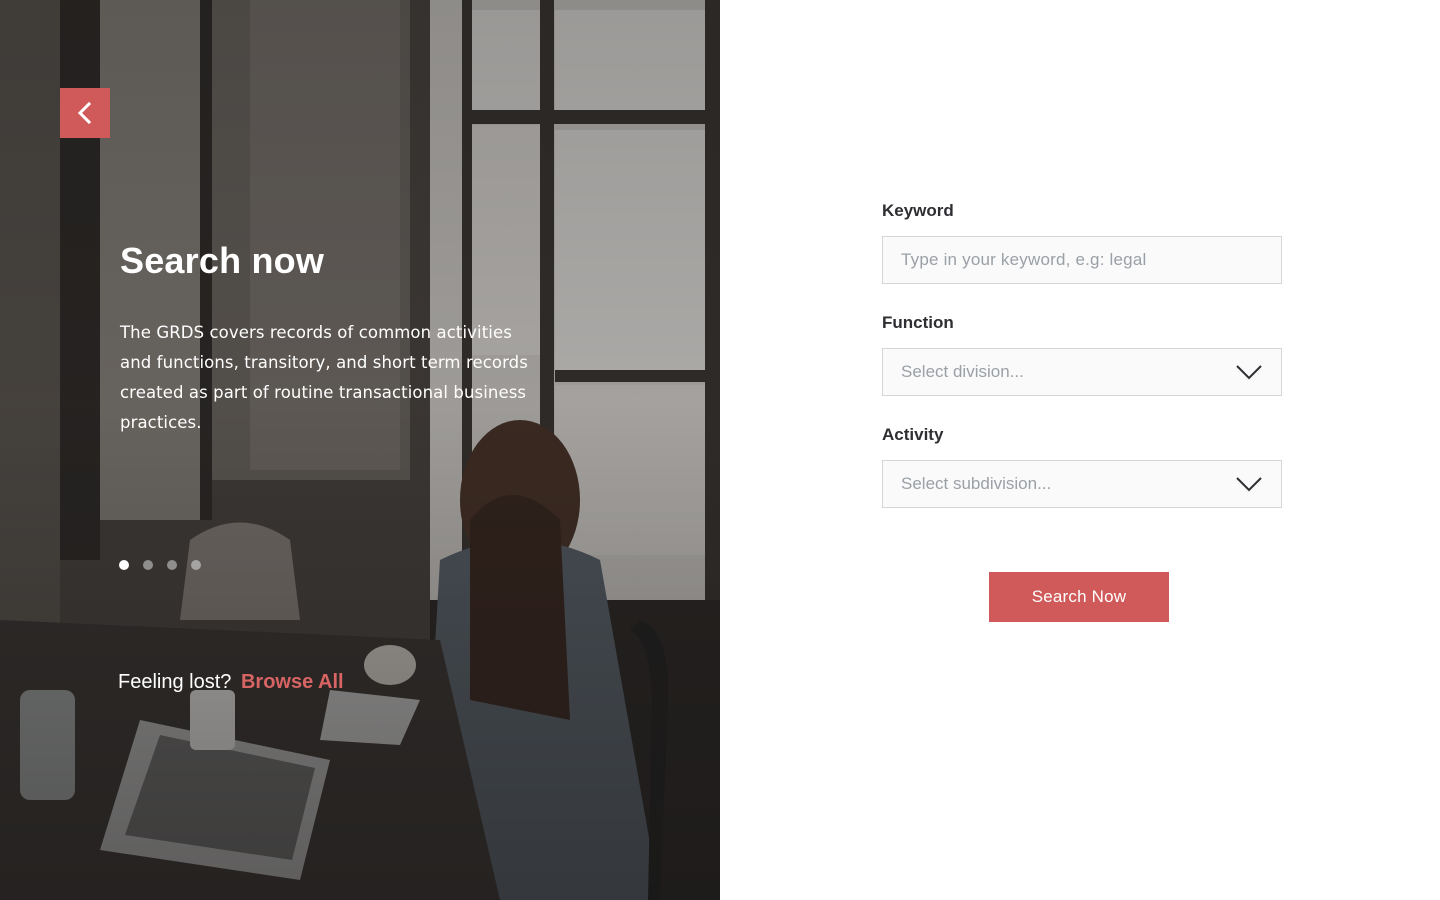  Describe the element at coordinates (292, 682) in the screenshot. I see `browse-all-link: Browse All` at that location.